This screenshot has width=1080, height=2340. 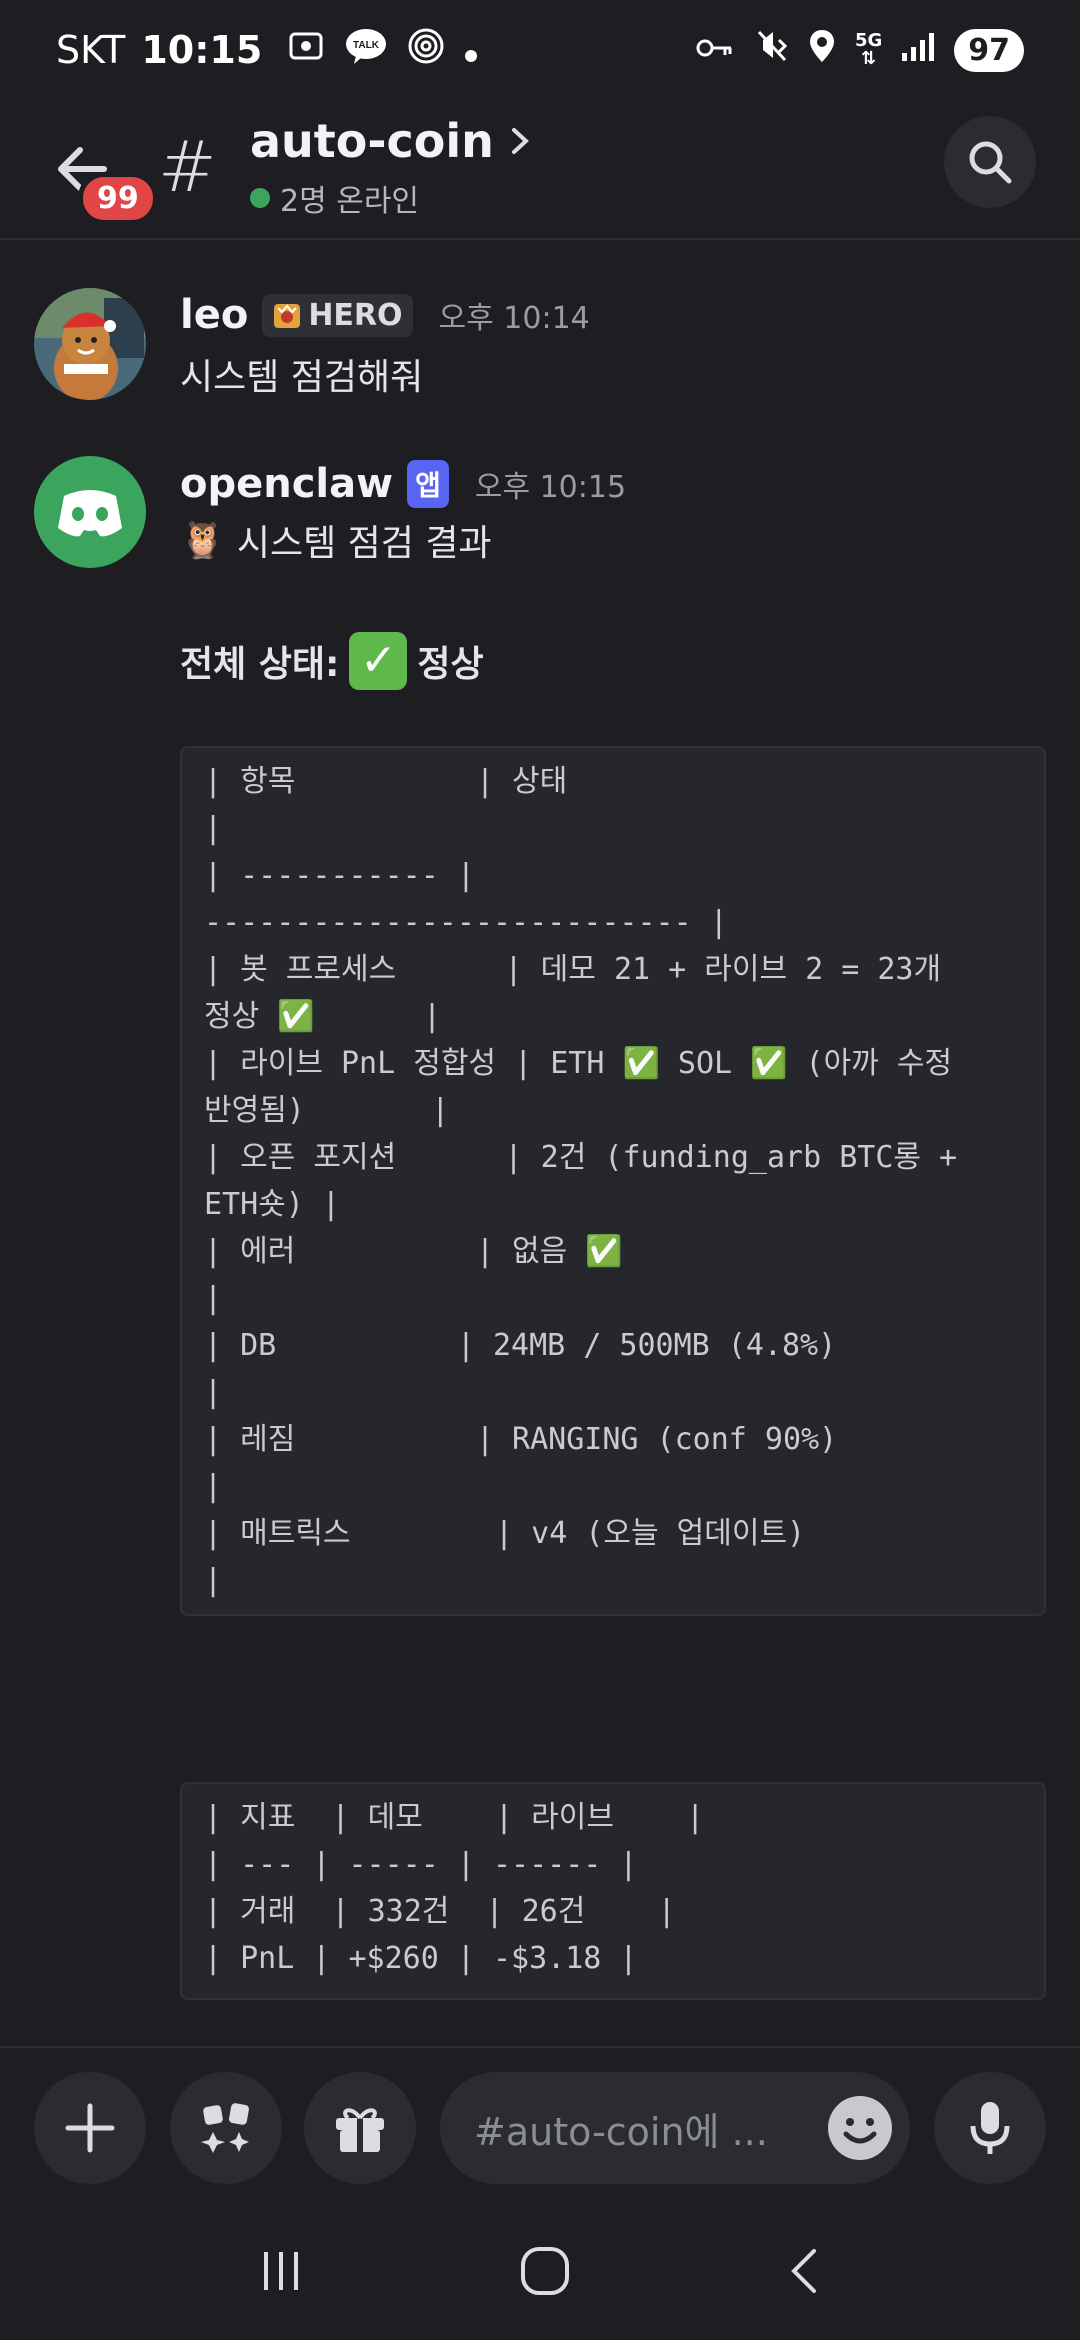 What do you see at coordinates (187, 167) in the screenshot?
I see `hash-icon: #` at bounding box center [187, 167].